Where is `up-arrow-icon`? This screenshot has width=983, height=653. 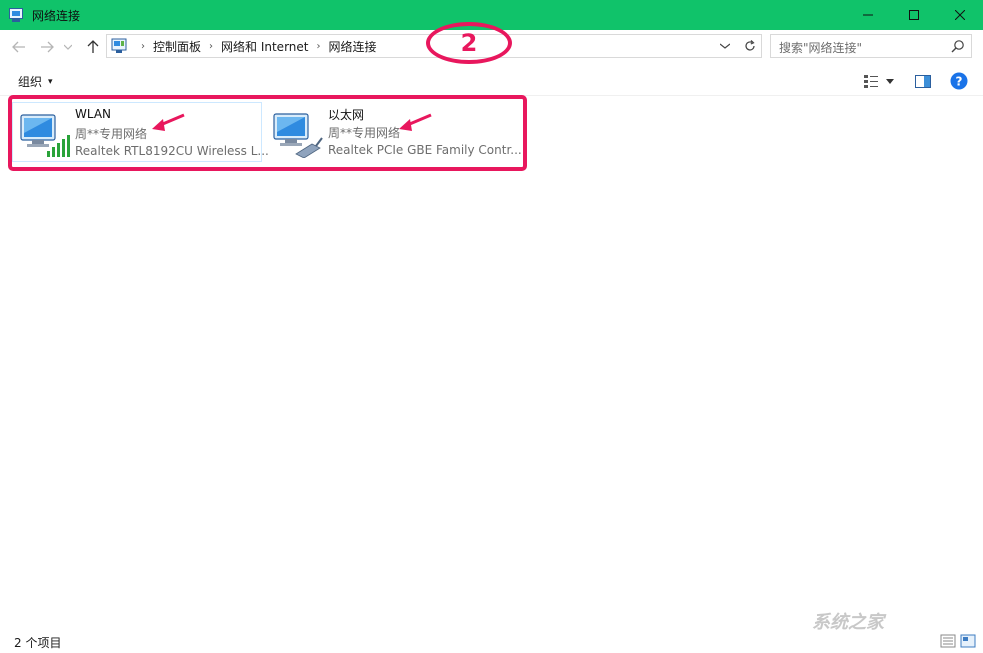
up-arrow-icon is located at coordinates (93, 46).